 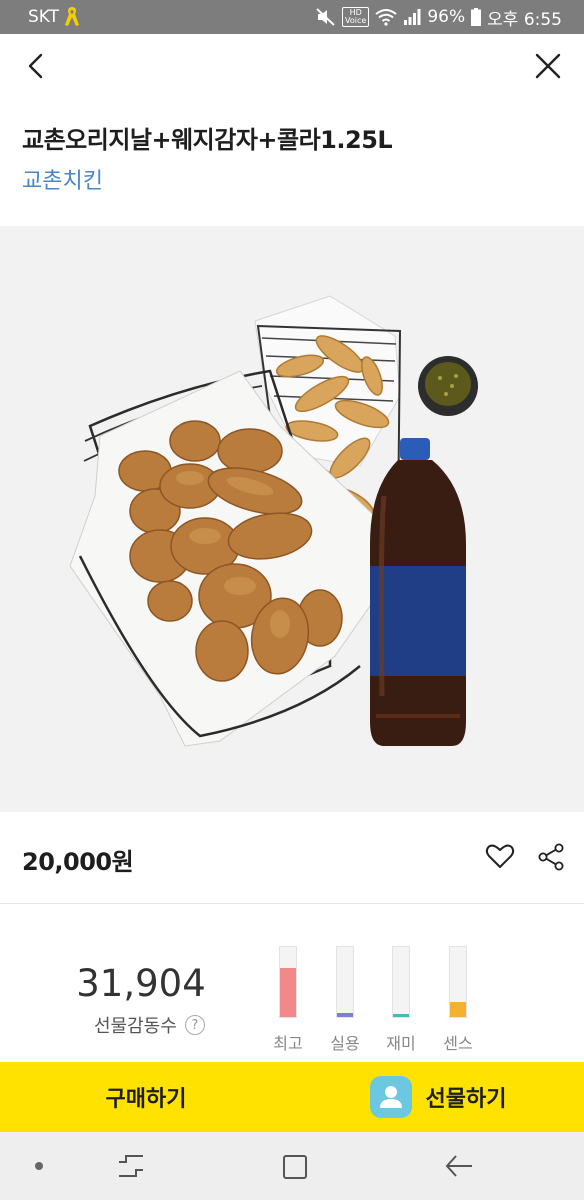 What do you see at coordinates (548, 66) in the screenshot?
I see `close-icon` at bounding box center [548, 66].